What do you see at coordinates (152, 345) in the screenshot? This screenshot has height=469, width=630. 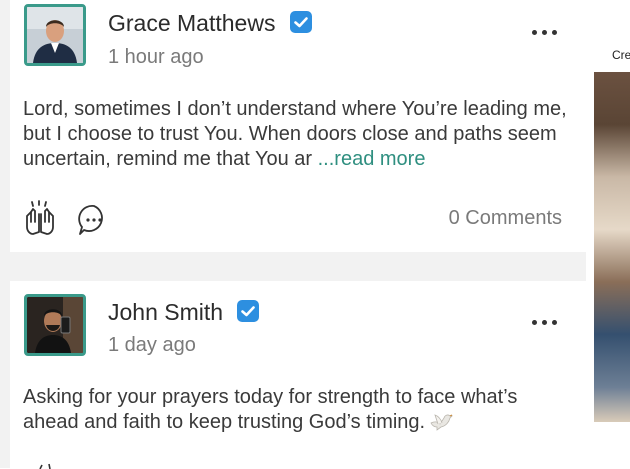 I see `post-timestamp: 1 day ago` at bounding box center [152, 345].